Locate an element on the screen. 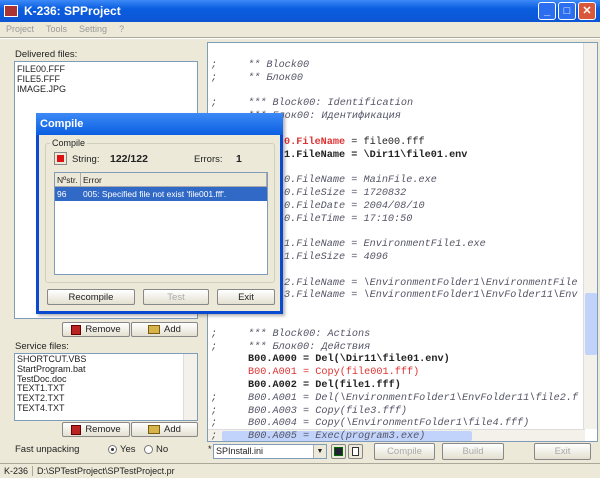  stop-button is located at coordinates (60, 158).